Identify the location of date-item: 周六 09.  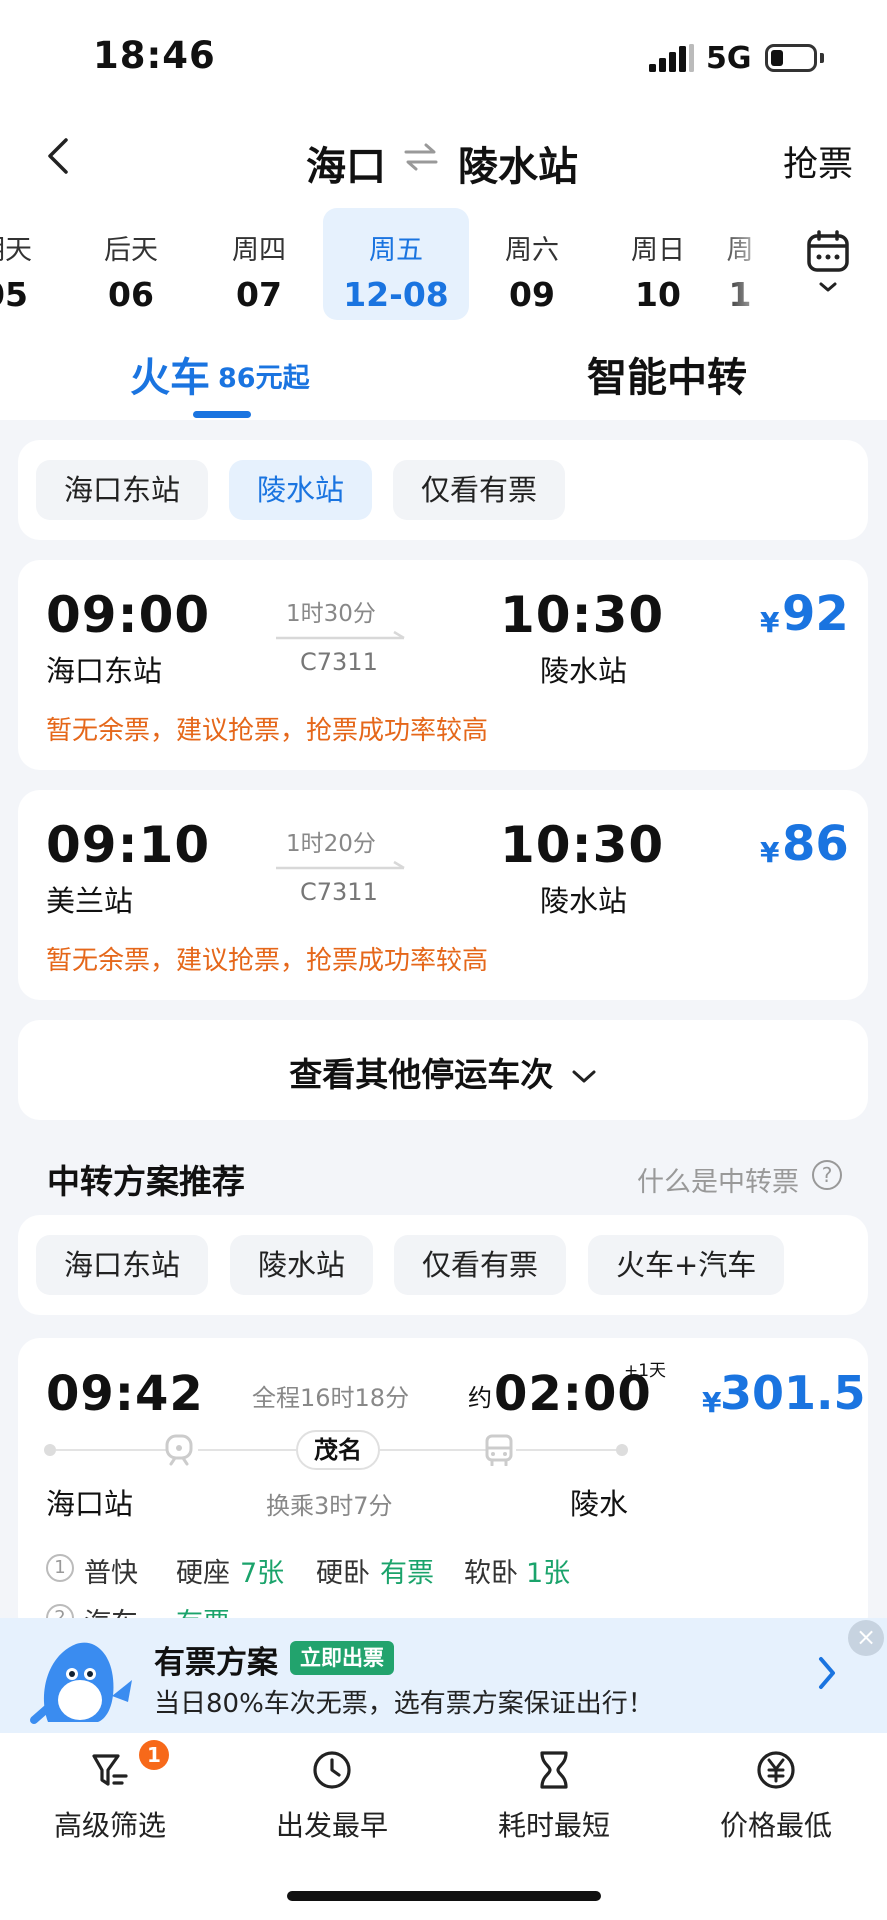
(532, 264).